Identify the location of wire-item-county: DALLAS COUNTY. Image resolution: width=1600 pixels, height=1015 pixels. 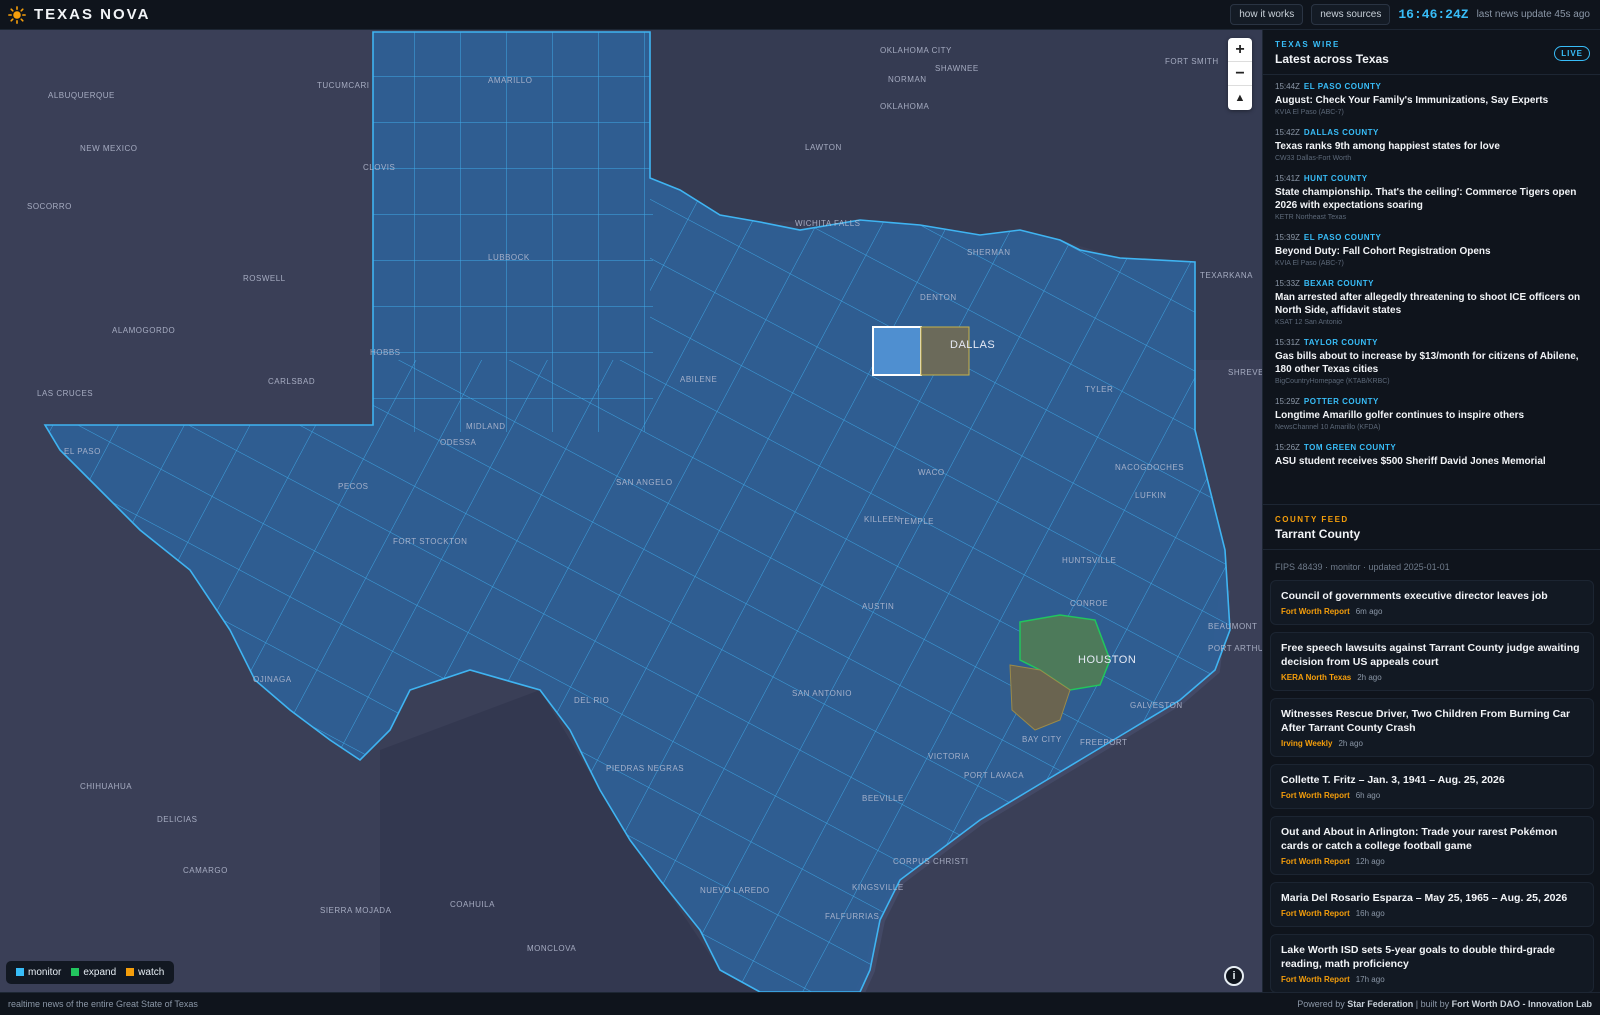
(1341, 132).